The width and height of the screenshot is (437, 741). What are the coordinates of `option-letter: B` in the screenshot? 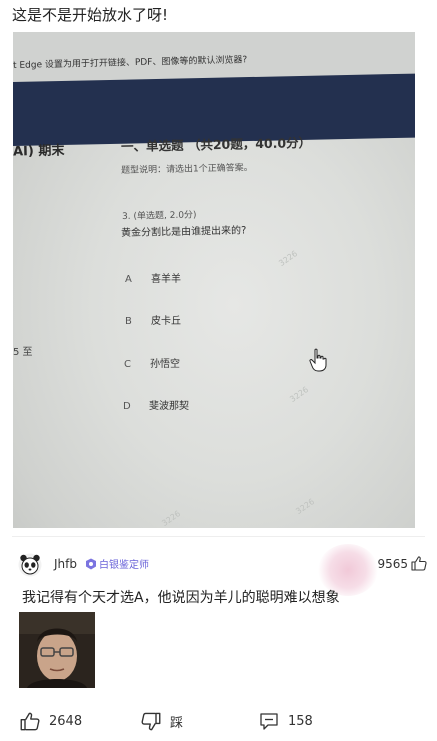 It's located at (128, 321).